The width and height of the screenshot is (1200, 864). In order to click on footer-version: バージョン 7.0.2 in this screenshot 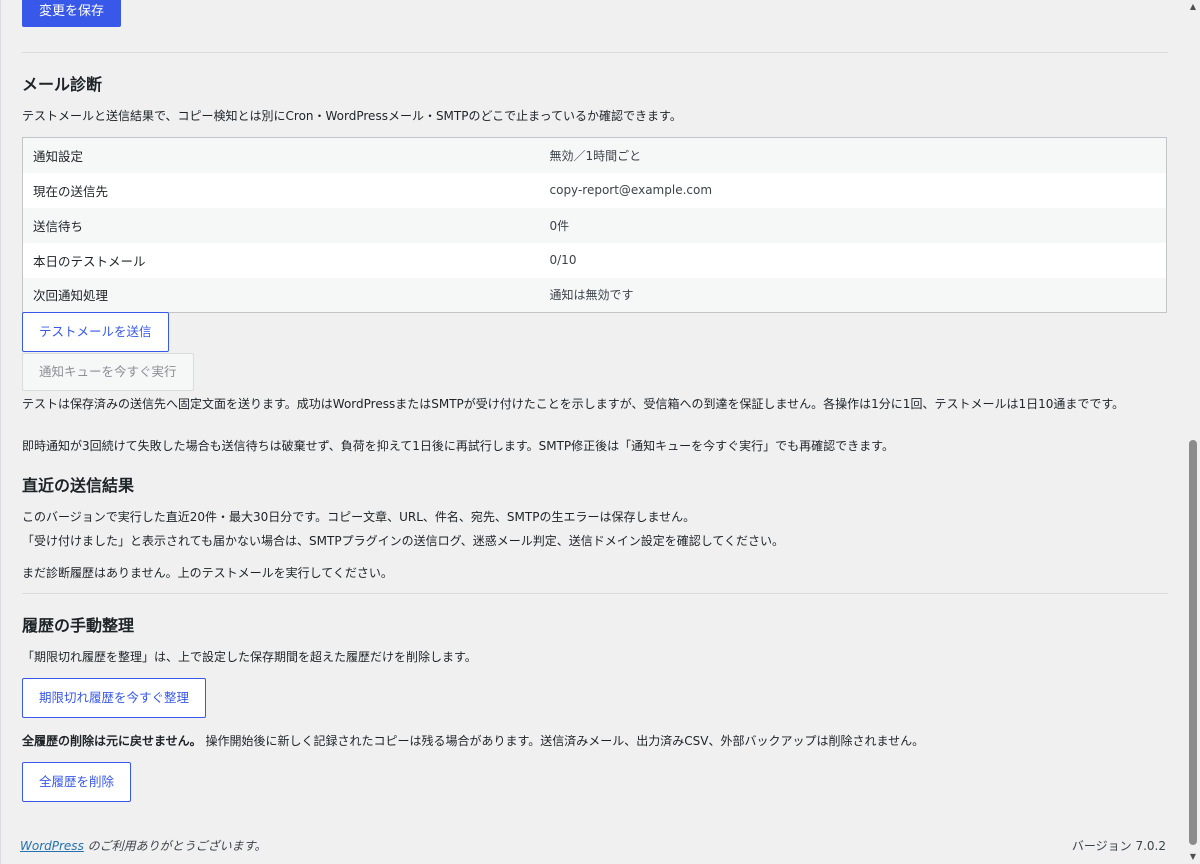, I will do `click(1118, 846)`.